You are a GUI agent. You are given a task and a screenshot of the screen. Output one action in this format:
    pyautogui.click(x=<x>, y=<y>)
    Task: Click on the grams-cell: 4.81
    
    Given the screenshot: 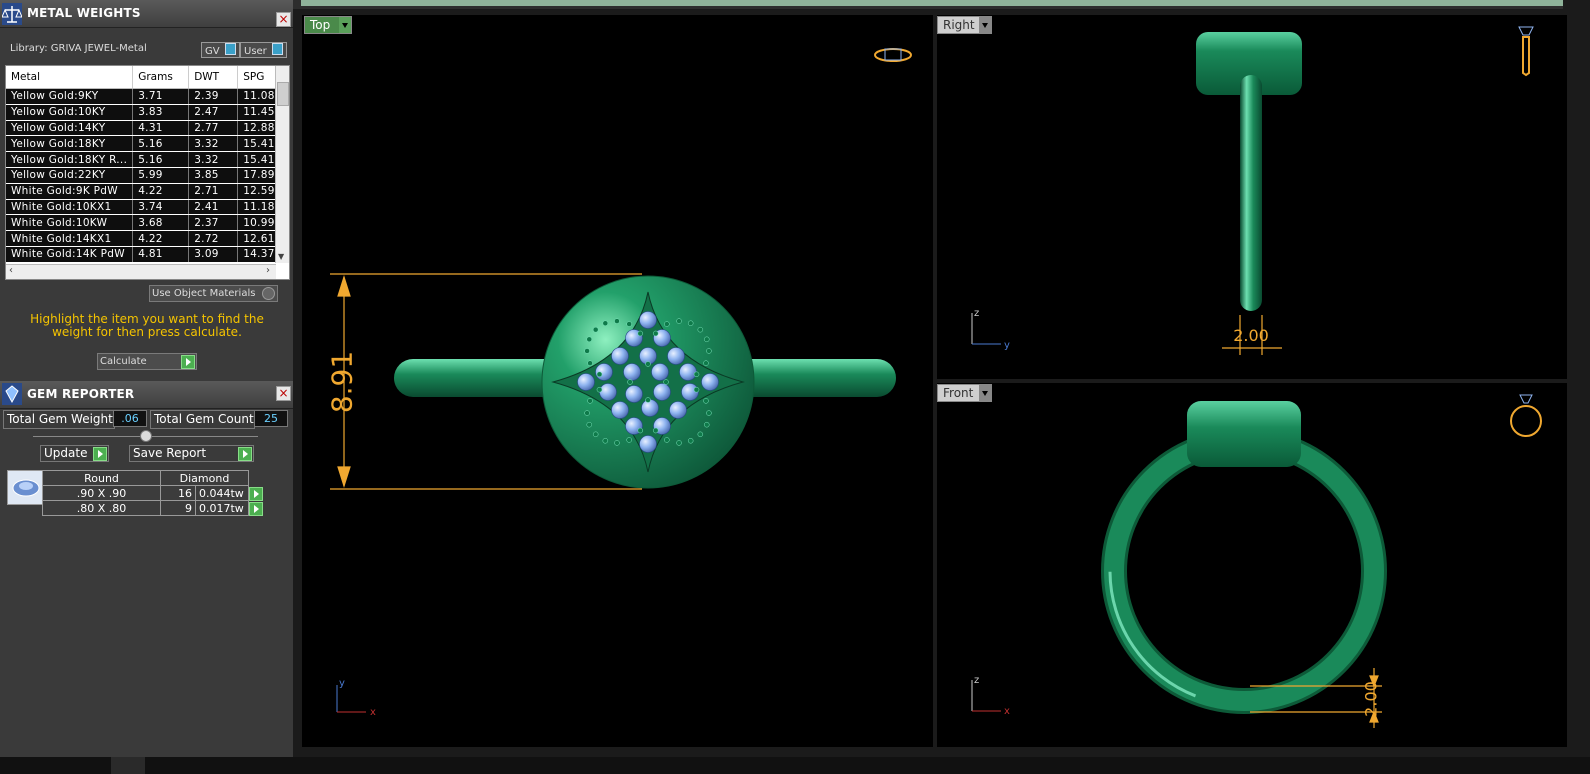 What is the action you would take?
    pyautogui.click(x=161, y=254)
    